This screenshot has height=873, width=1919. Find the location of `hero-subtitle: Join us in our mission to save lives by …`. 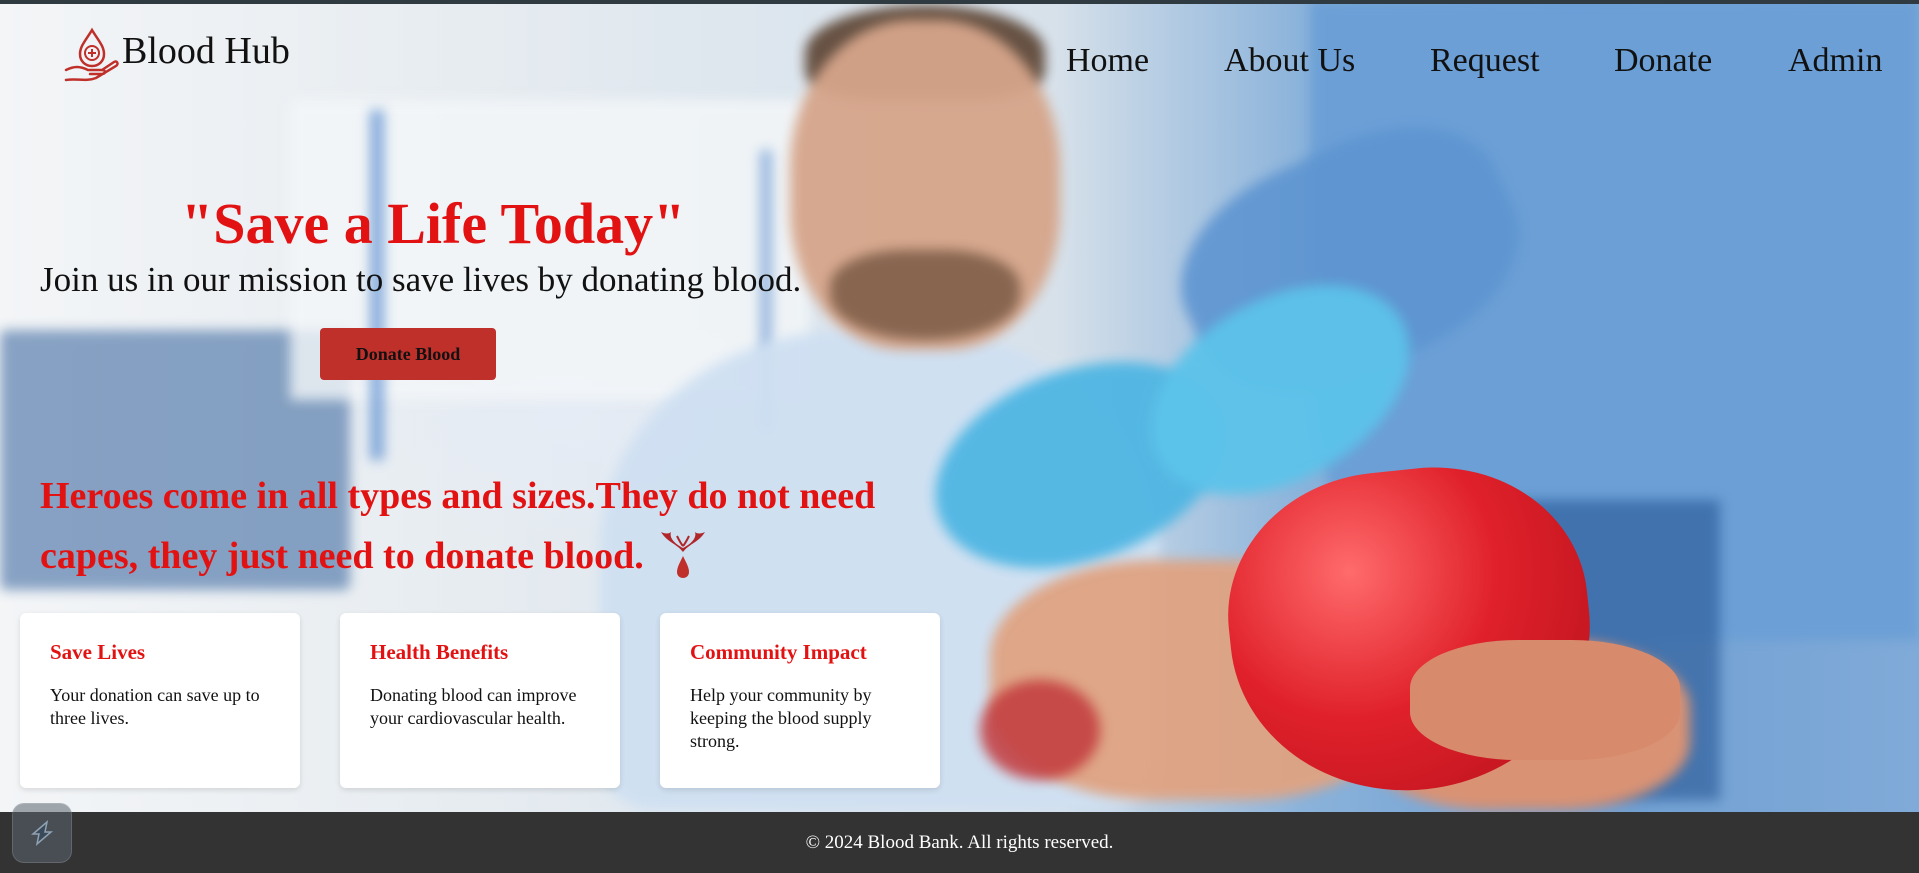

hero-subtitle: Join us in our mission to save lives by … is located at coordinates (421, 279).